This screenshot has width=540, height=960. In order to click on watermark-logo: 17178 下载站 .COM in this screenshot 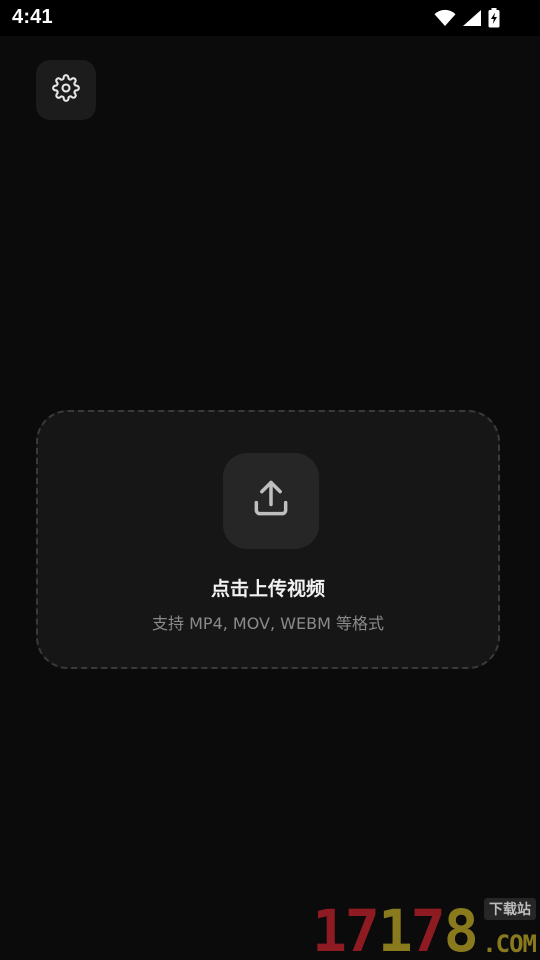, I will do `click(425, 929)`.